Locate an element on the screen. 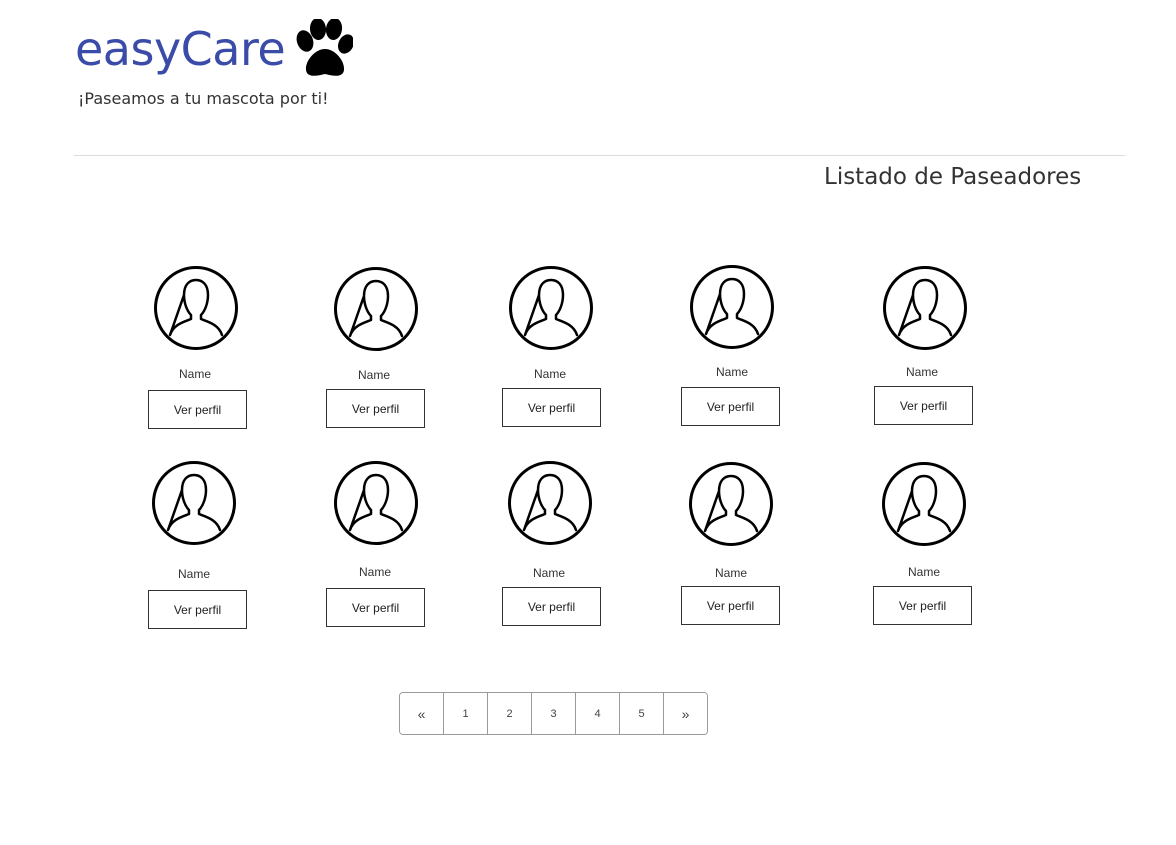 This screenshot has width=1176, height=845. pagination-prev-button: « is located at coordinates (421, 713).